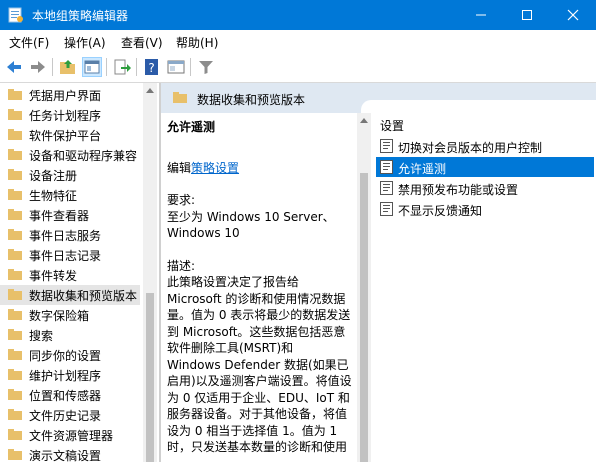 The height and width of the screenshot is (462, 596). What do you see at coordinates (41, 336) in the screenshot?
I see `tree-item-label: 搜索` at bounding box center [41, 336].